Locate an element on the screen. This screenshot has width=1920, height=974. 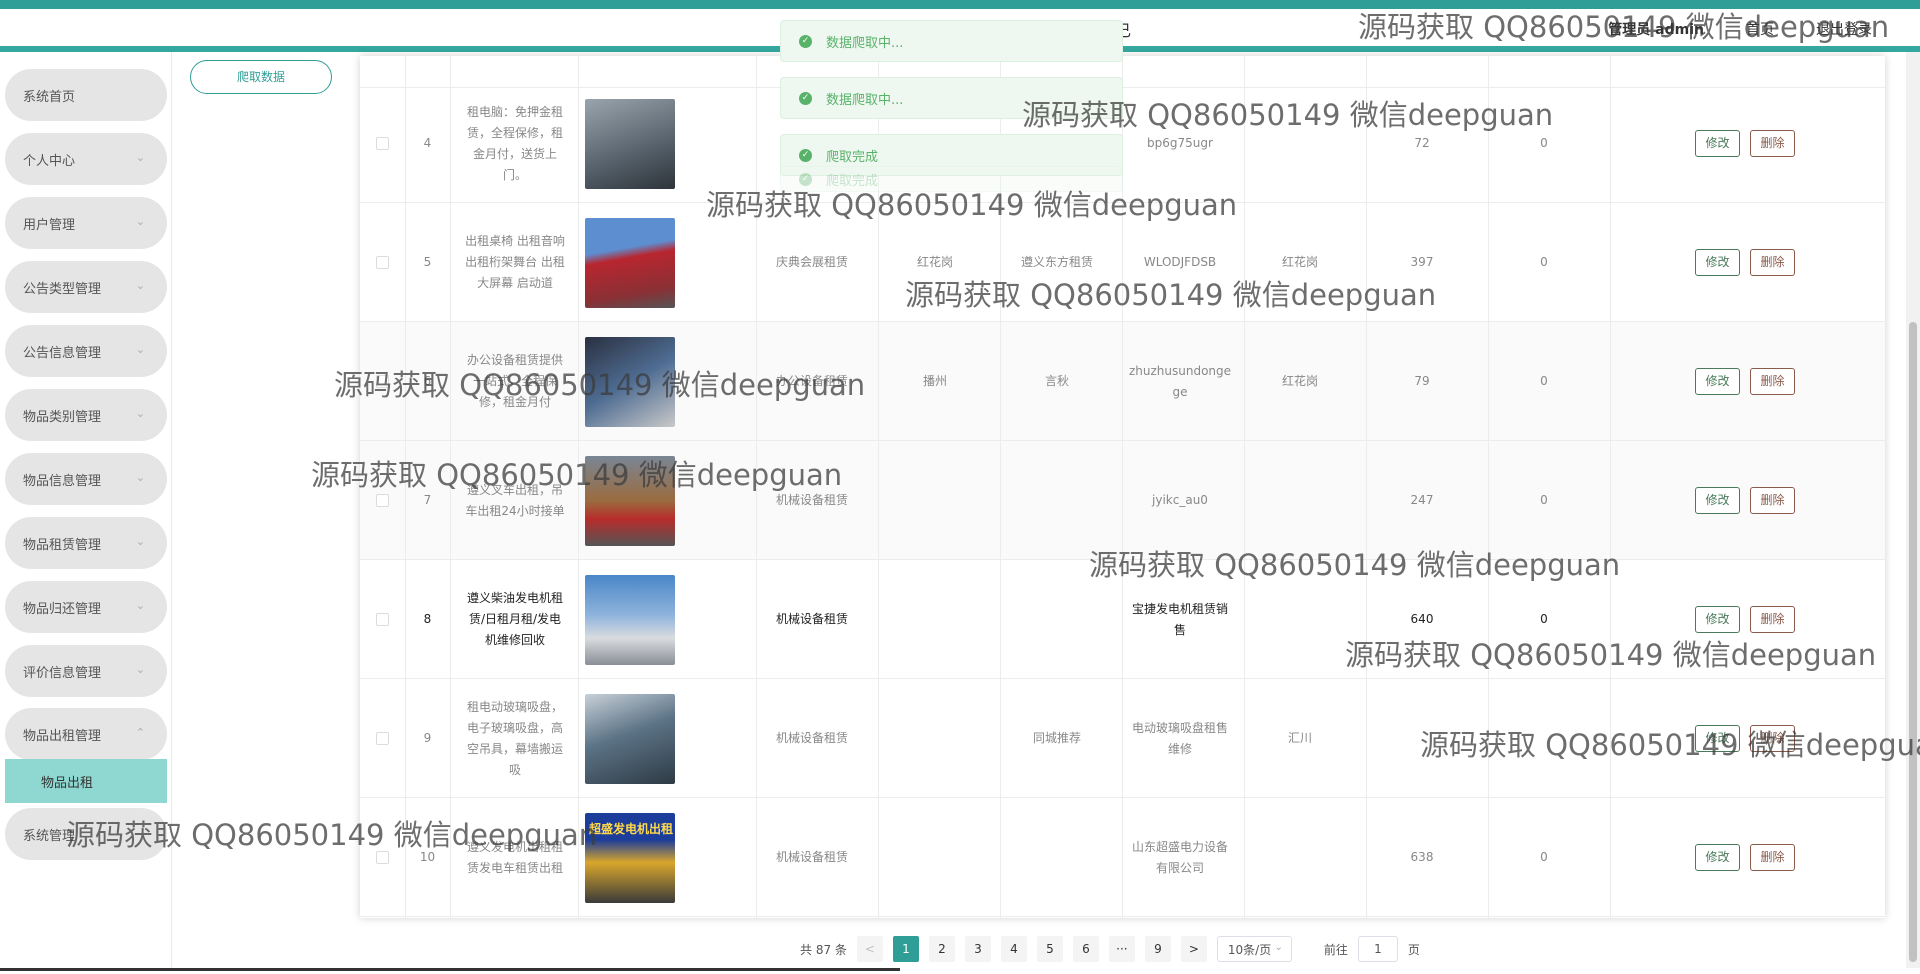
row-code: 宝捷发电机租赁销售 is located at coordinates (1180, 619).